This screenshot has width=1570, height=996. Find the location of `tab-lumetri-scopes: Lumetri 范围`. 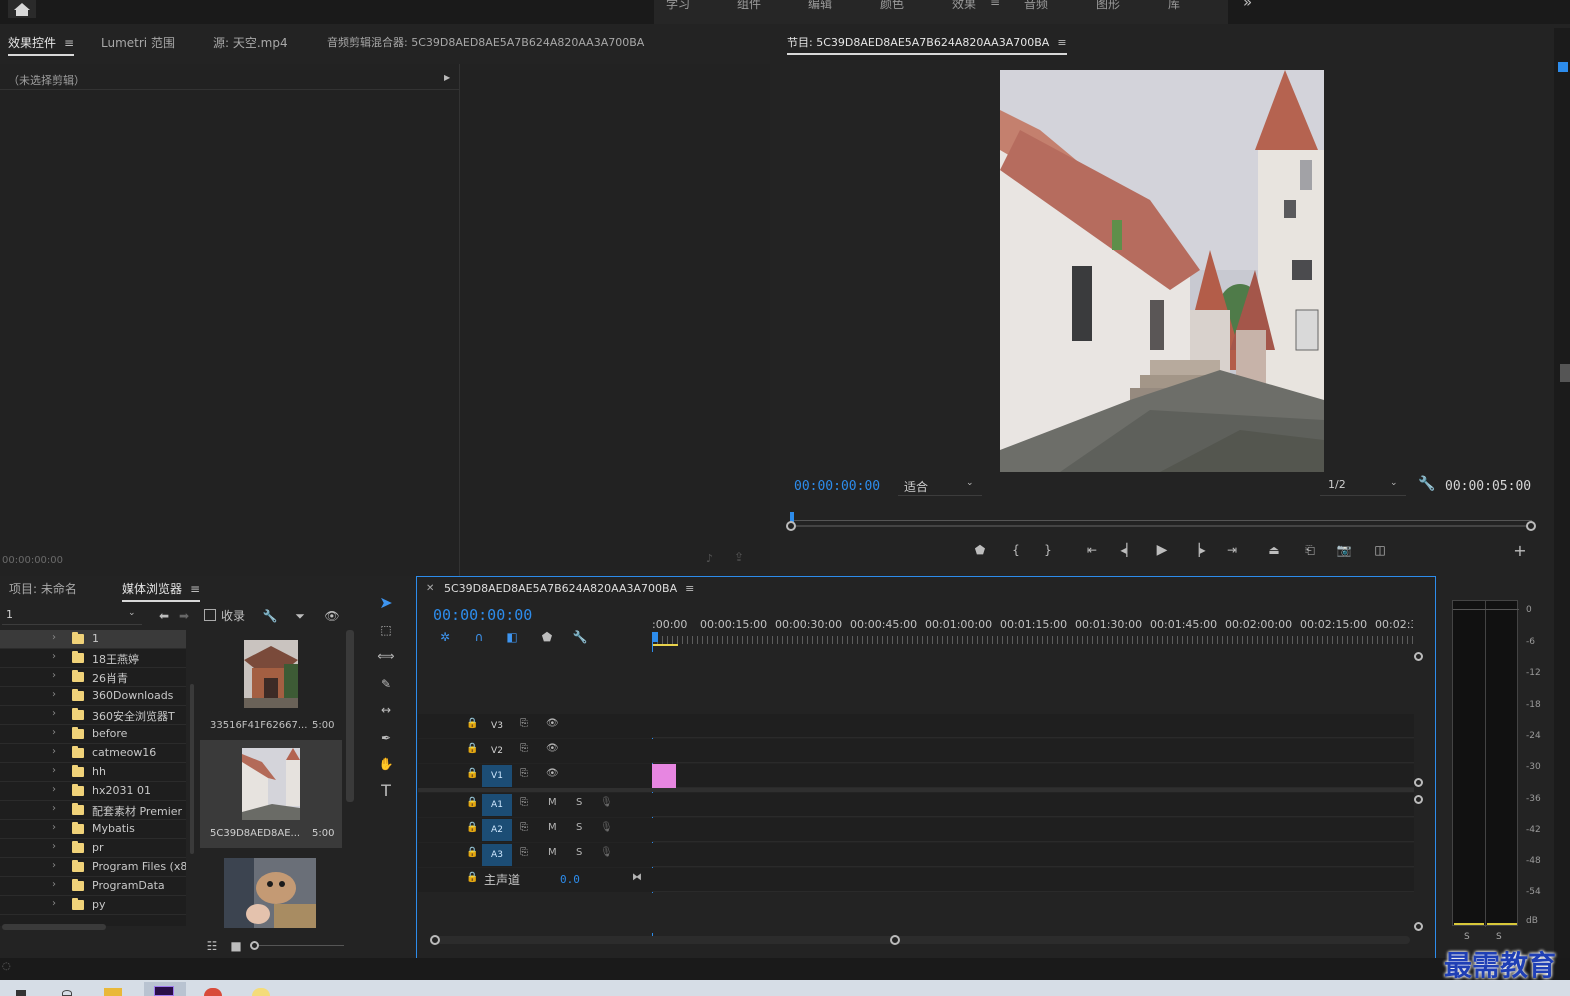

tab-lumetri-scopes: Lumetri 范围 is located at coordinates (138, 42).